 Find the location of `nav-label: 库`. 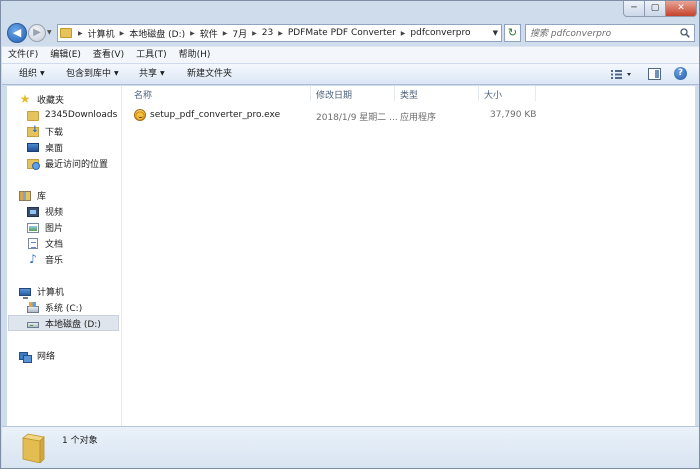

nav-label: 库 is located at coordinates (42, 196).